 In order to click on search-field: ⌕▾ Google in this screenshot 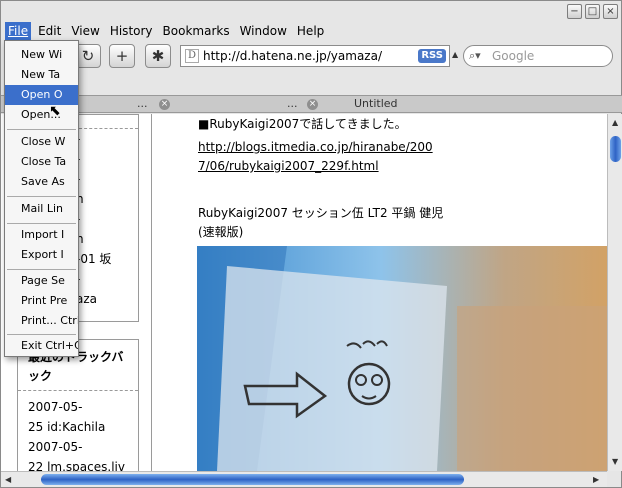, I will do `click(538, 56)`.